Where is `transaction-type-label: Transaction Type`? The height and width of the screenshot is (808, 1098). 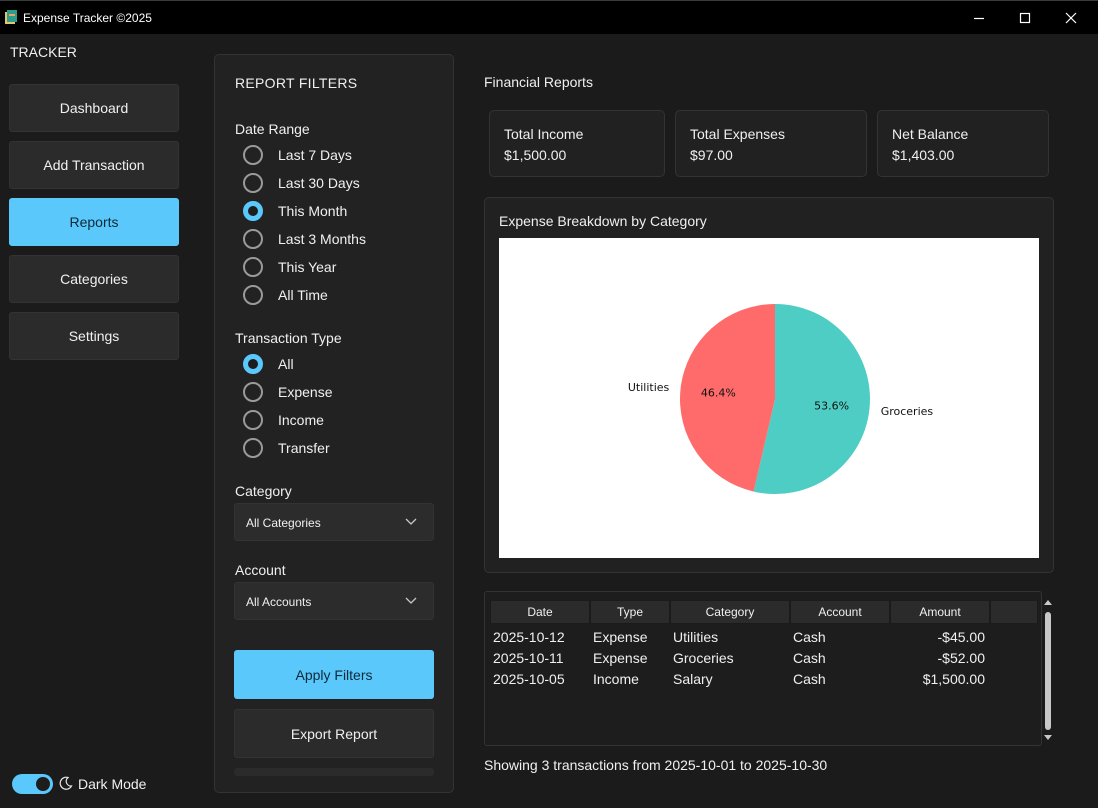 transaction-type-label: Transaction Type is located at coordinates (288, 338).